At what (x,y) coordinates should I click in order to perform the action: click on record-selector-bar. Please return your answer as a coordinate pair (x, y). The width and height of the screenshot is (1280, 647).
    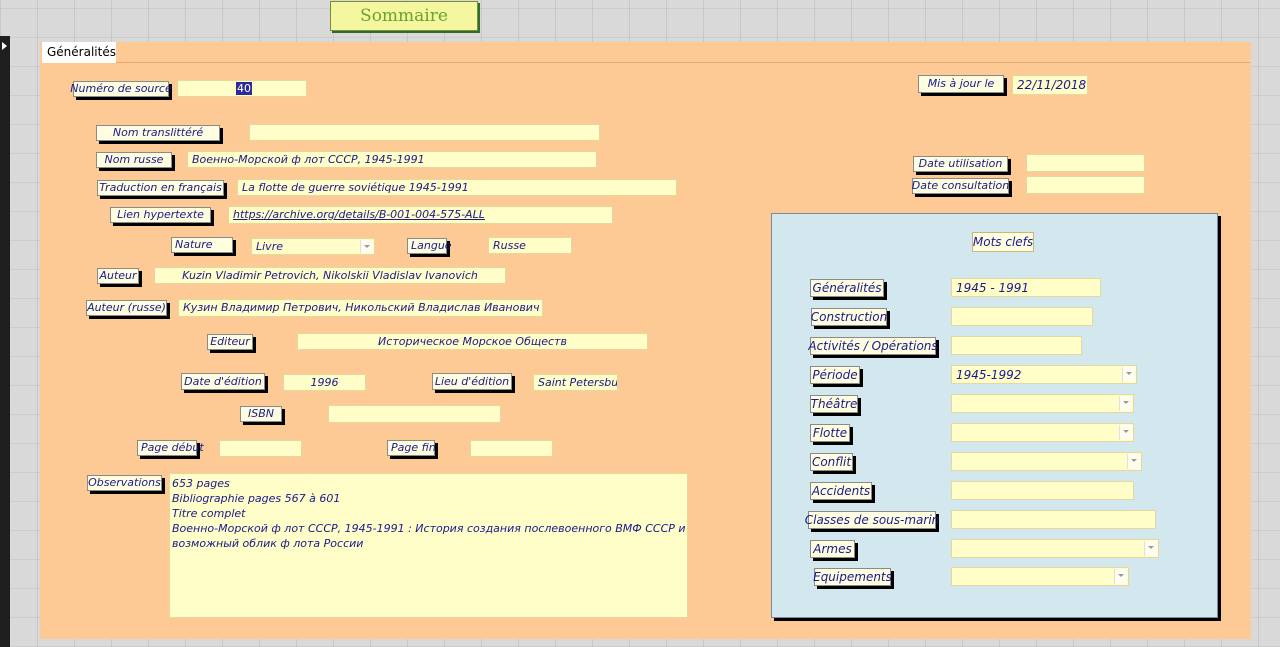
    Looking at the image, I should click on (5, 341).